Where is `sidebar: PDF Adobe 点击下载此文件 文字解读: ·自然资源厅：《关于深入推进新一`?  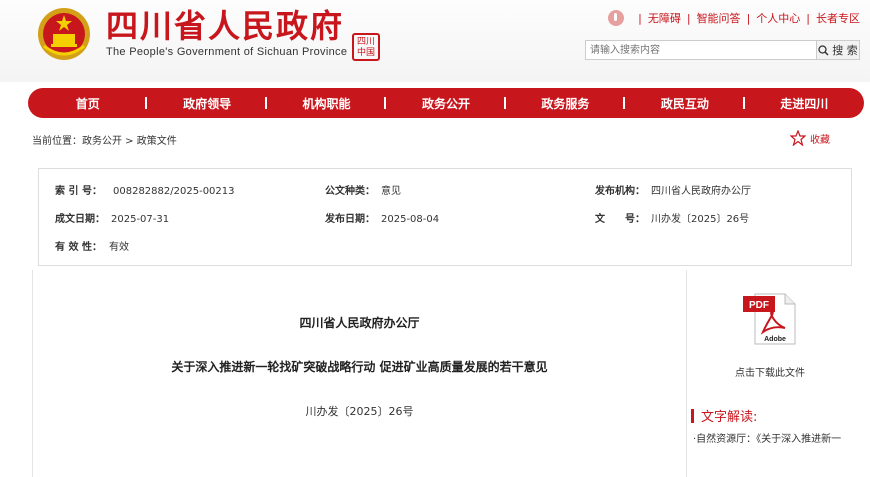 sidebar: PDF Adobe 点击下载此文件 文字解读: ·自然资源厅：《关于深入推进新一 is located at coordinates (770, 373).